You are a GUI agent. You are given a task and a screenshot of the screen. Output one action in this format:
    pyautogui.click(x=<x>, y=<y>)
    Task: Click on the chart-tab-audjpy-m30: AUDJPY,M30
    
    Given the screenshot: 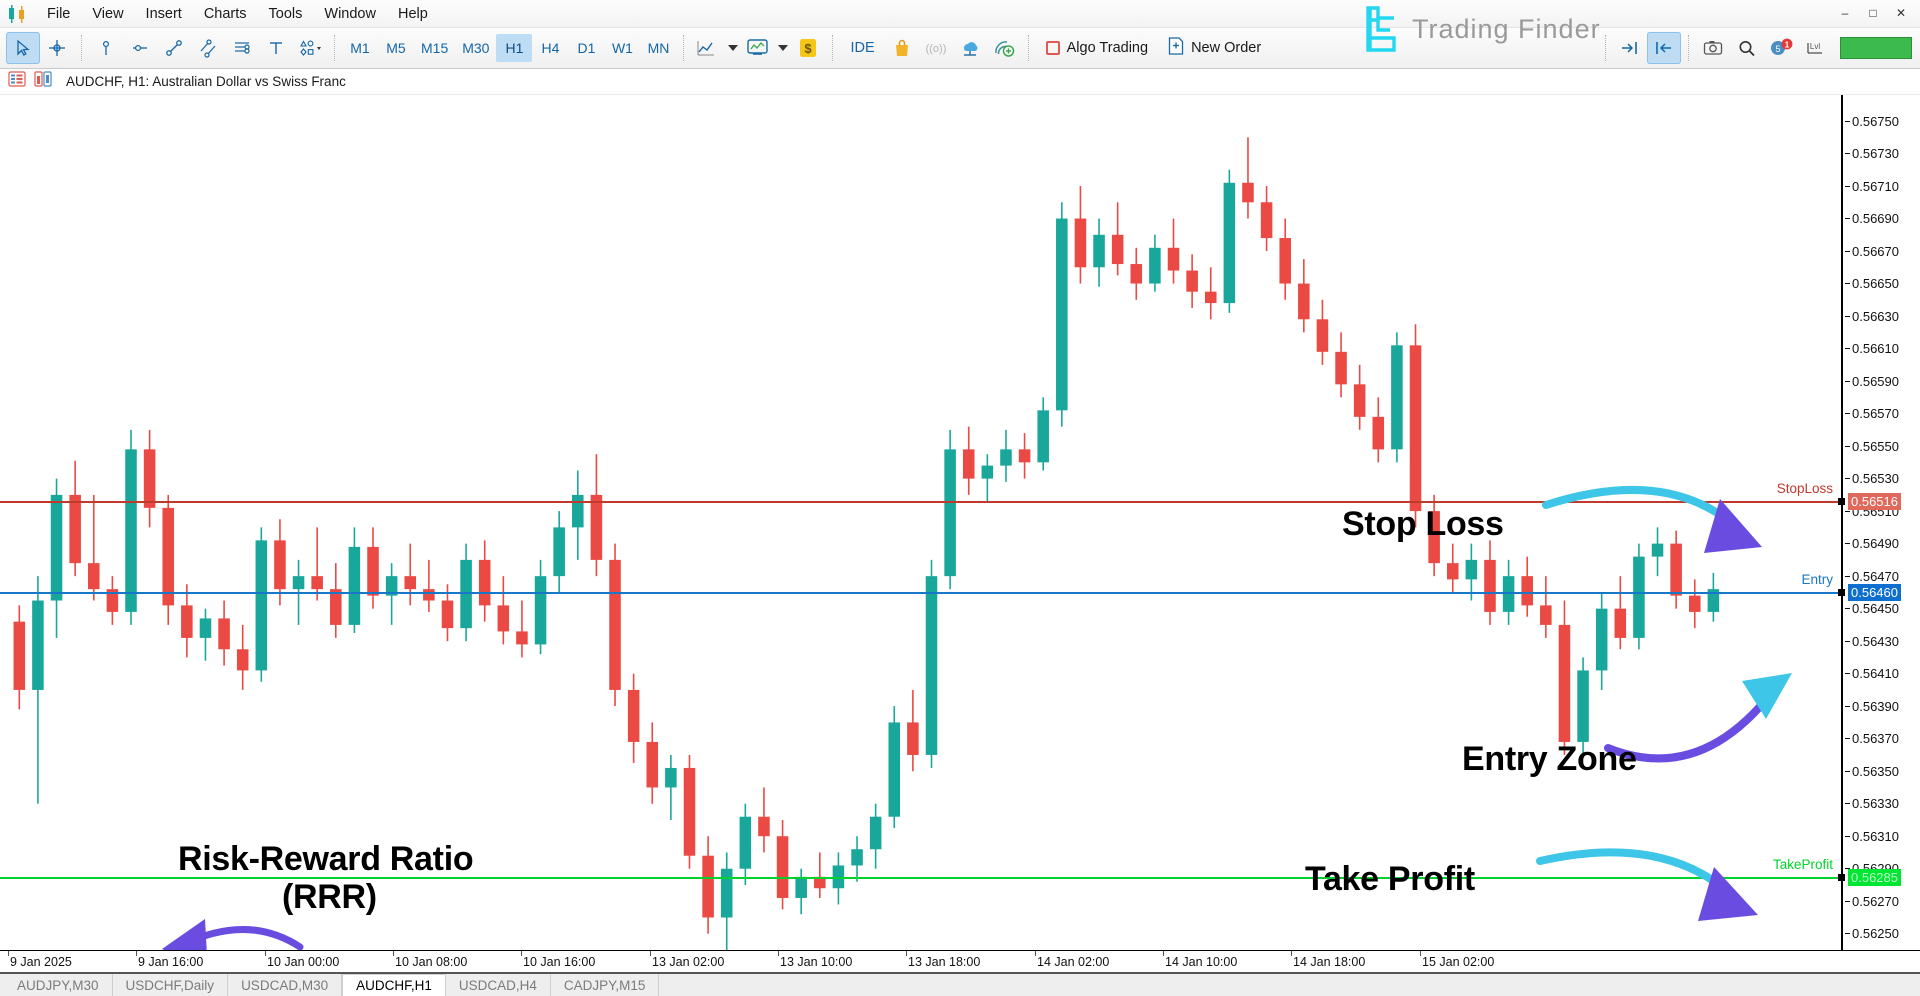 What is the action you would take?
    pyautogui.click(x=58, y=985)
    